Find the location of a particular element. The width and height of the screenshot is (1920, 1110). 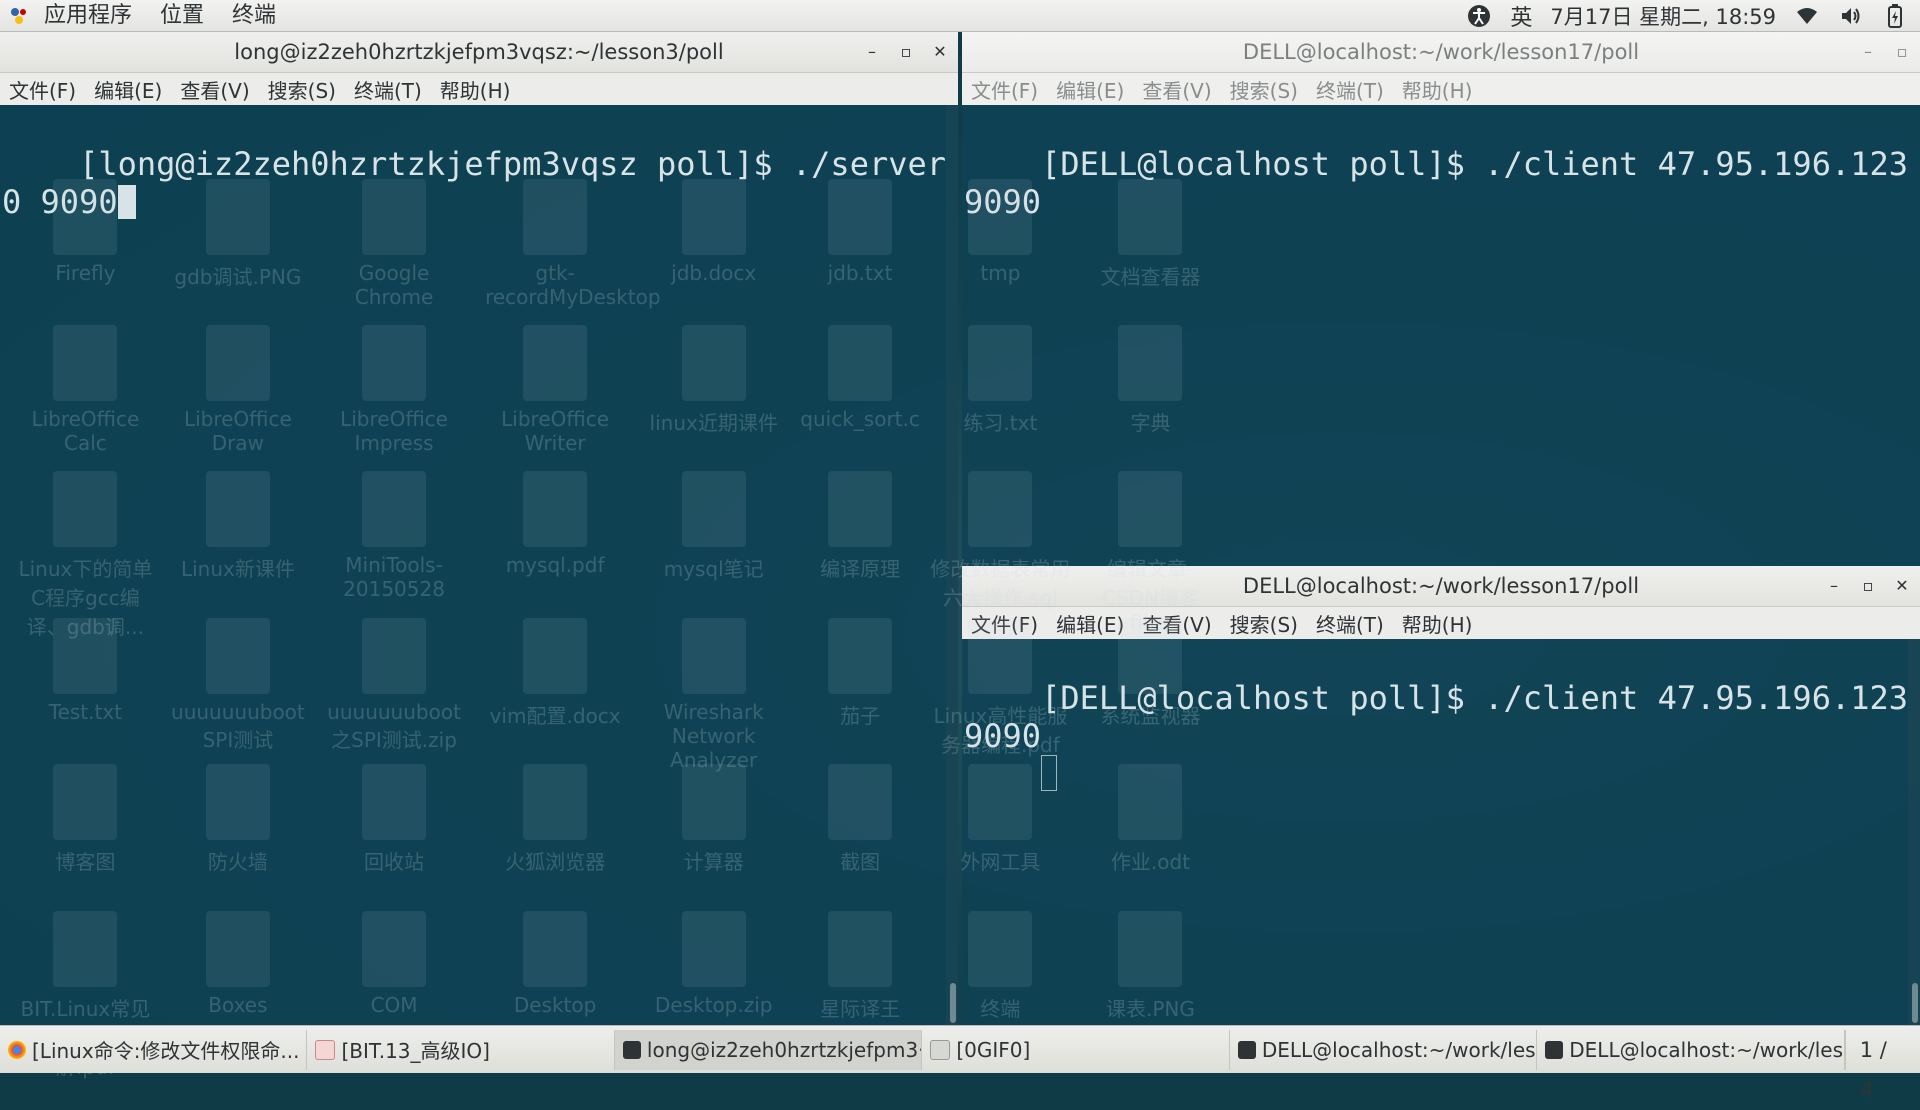

task-label: long@iz2zeh0hzrtzkjefpm3··· is located at coordinates (784, 1049).